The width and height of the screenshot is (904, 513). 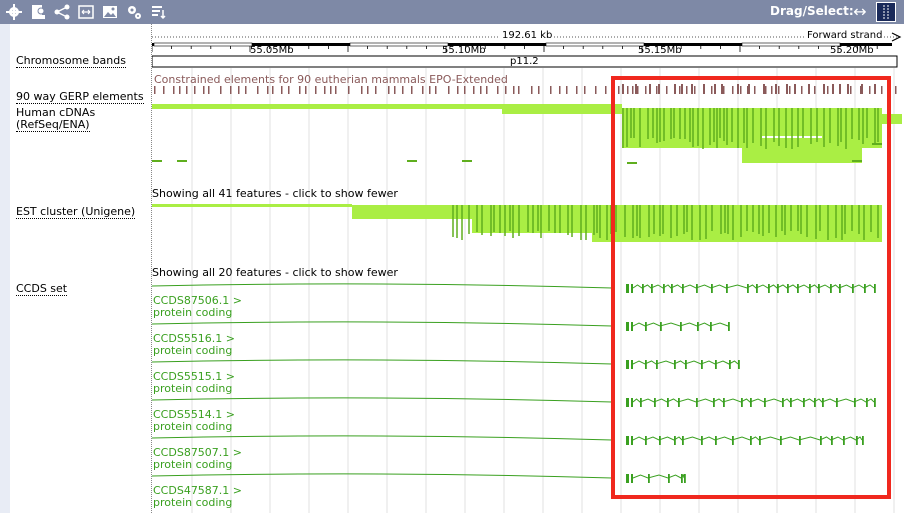 I want to click on share-icon, so click(x=62, y=12).